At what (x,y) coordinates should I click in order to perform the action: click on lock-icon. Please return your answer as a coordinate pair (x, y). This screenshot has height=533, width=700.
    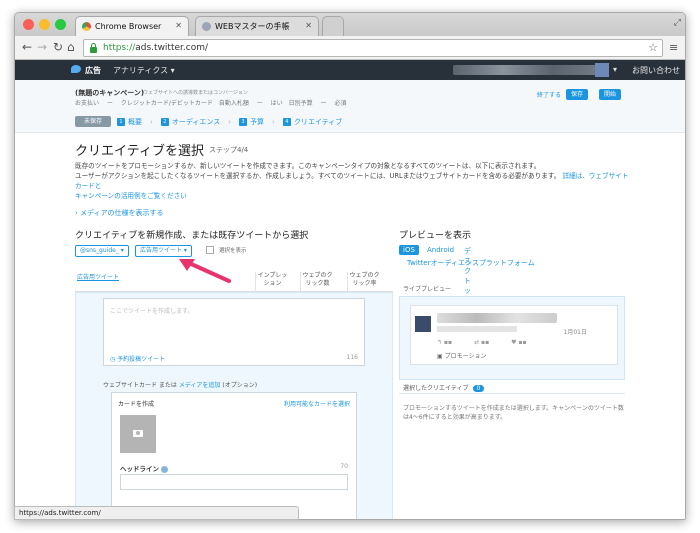
    Looking at the image, I should click on (93, 47).